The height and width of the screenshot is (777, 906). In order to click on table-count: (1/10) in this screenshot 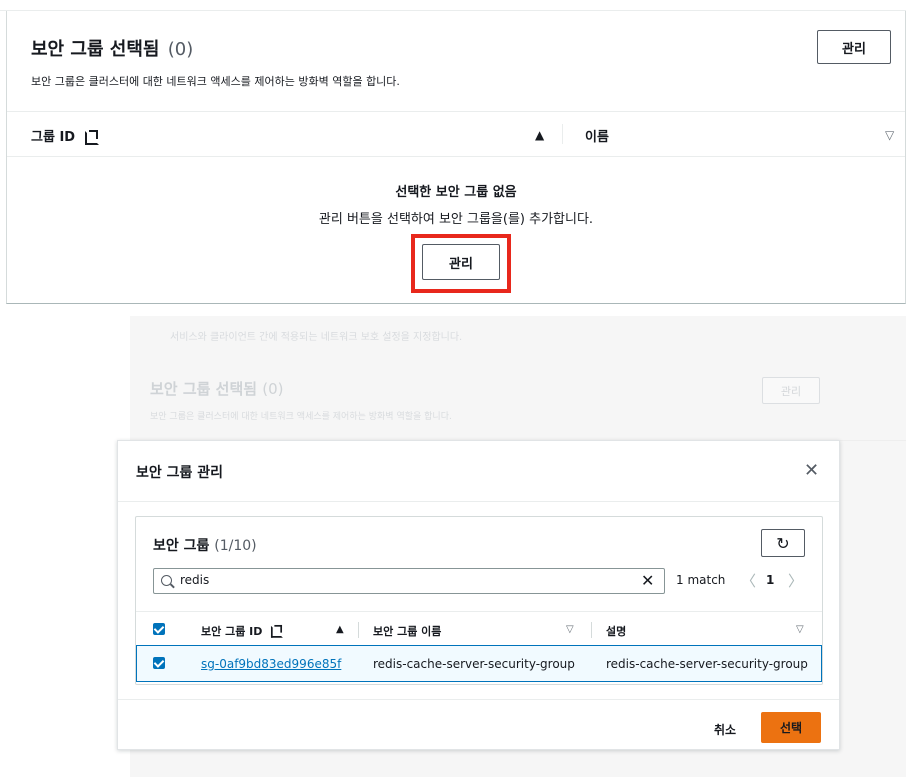, I will do `click(235, 546)`.